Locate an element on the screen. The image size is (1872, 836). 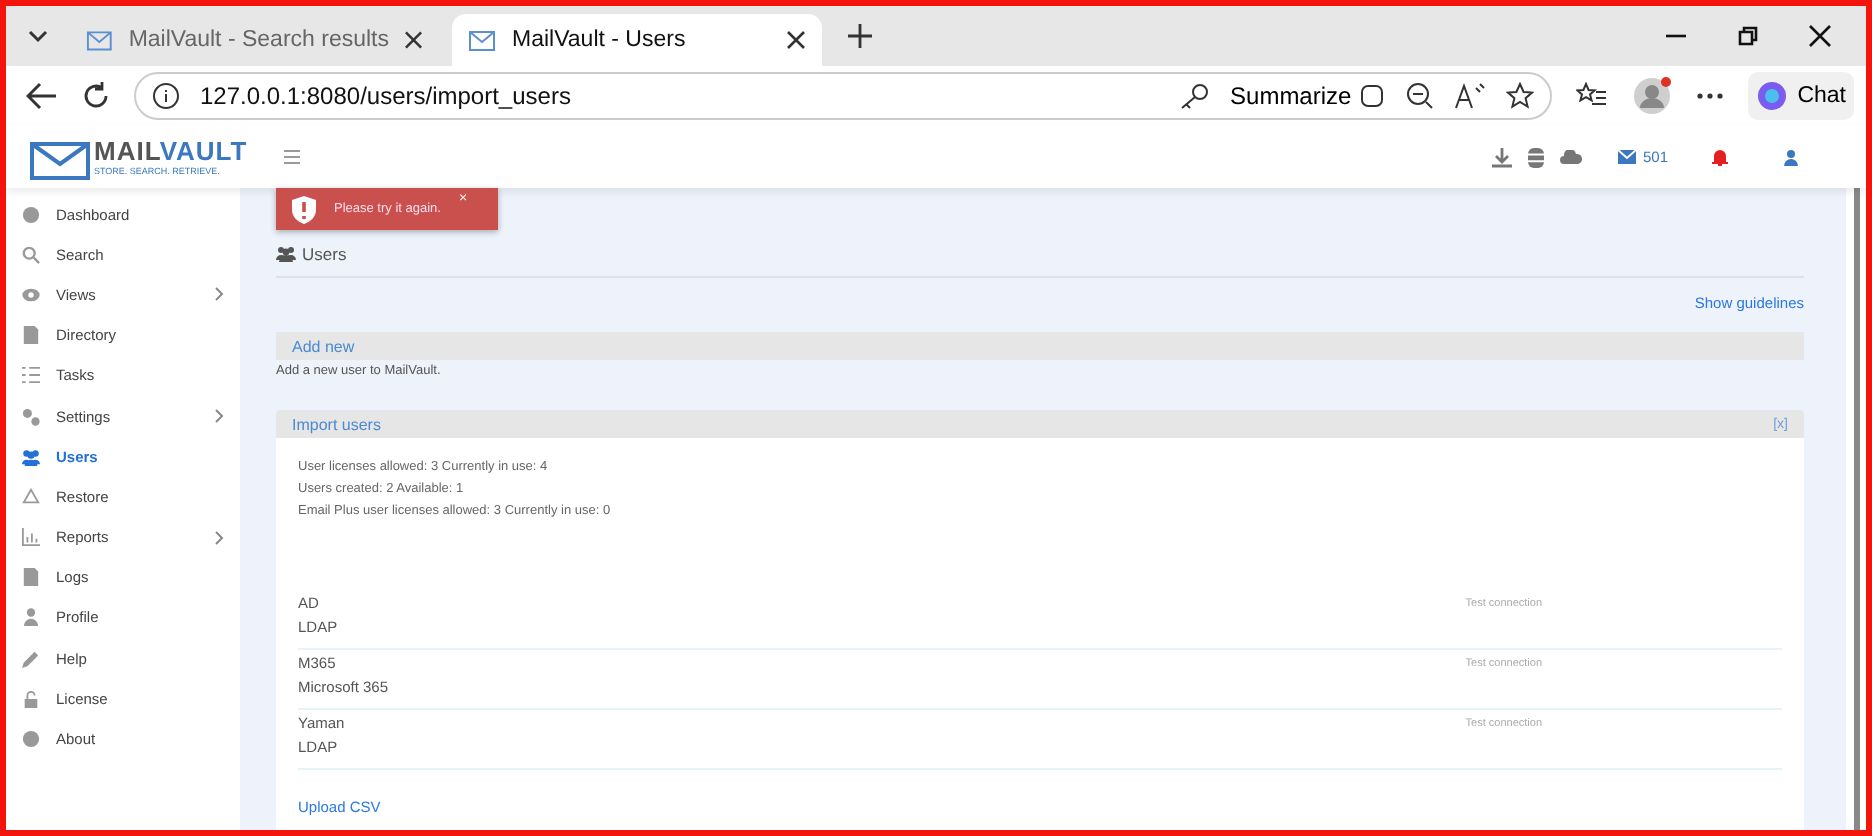
menu-icon is located at coordinates (291, 157).